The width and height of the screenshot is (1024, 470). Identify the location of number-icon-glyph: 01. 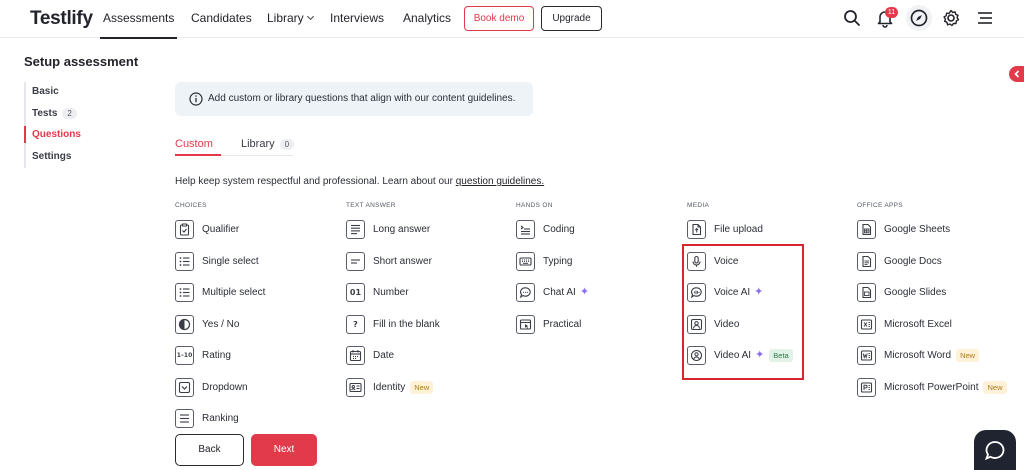
(355, 292).